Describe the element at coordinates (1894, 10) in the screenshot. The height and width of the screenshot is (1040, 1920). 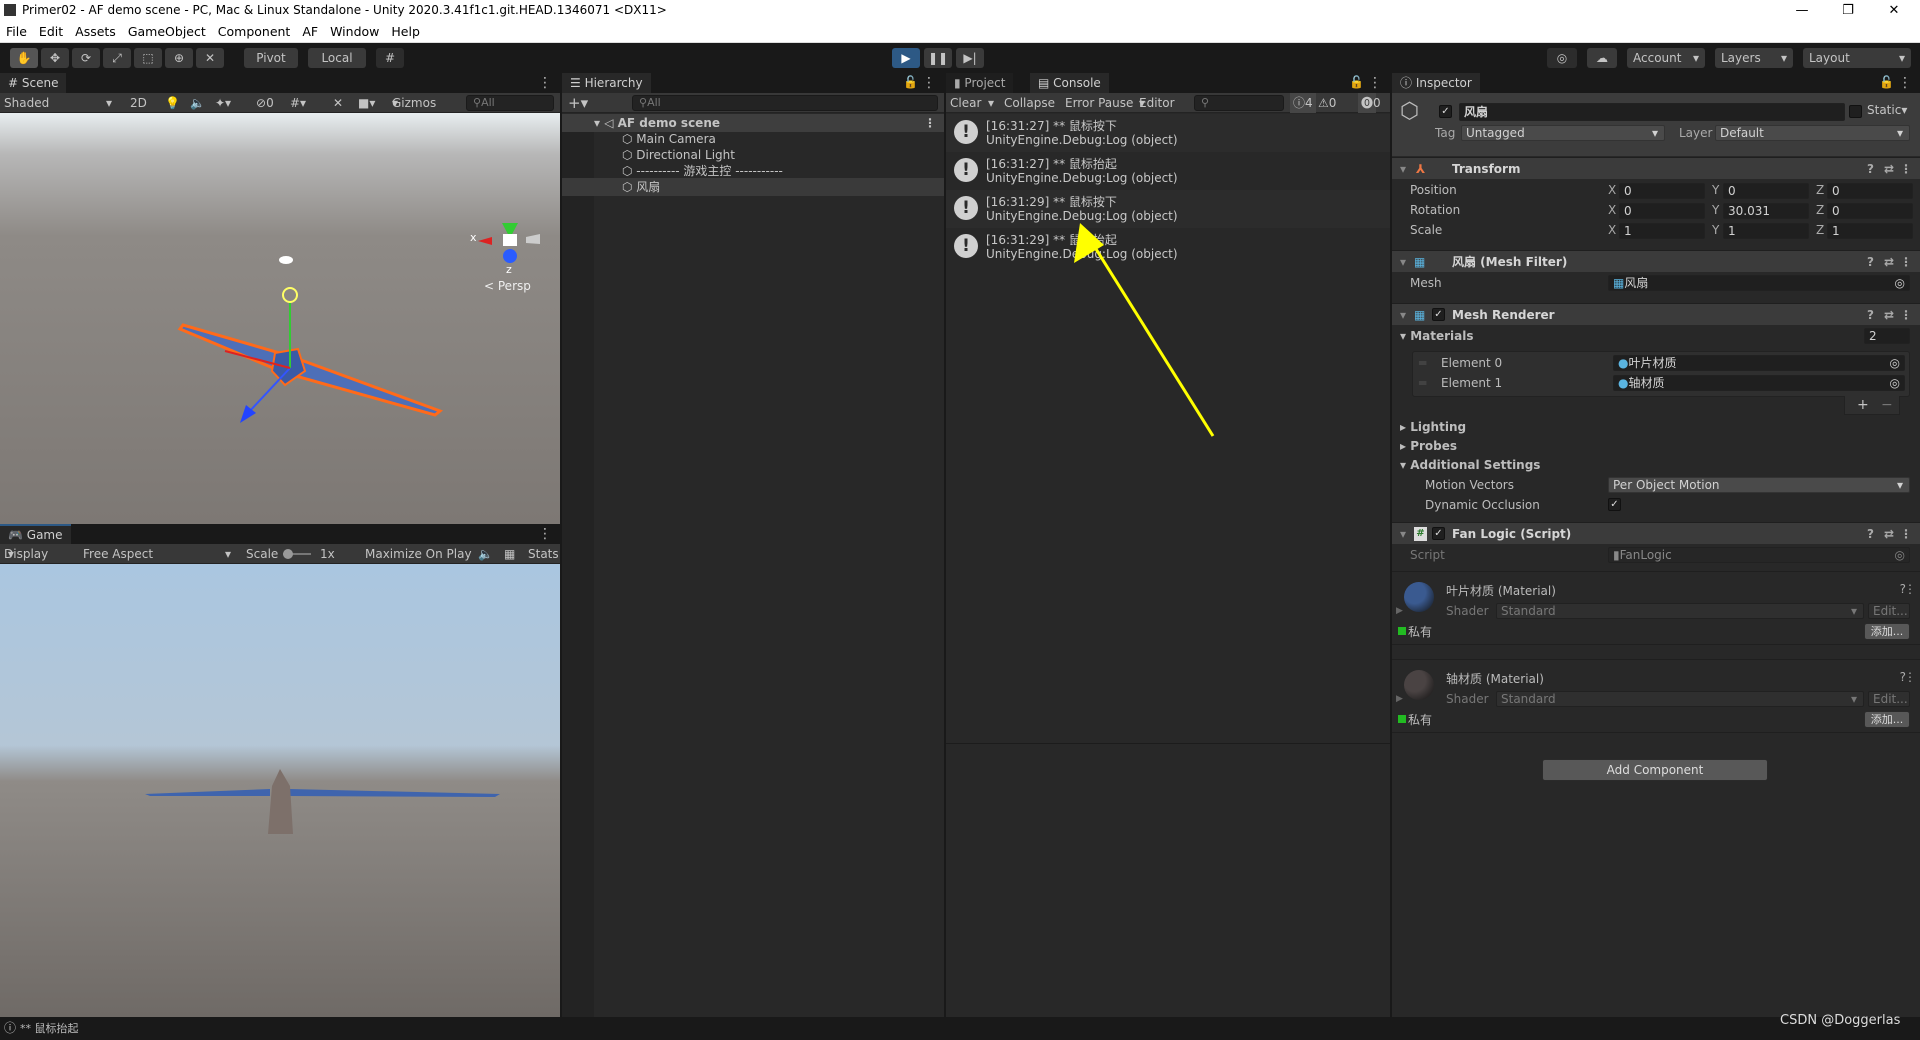
I see `close-button: ✕` at that location.